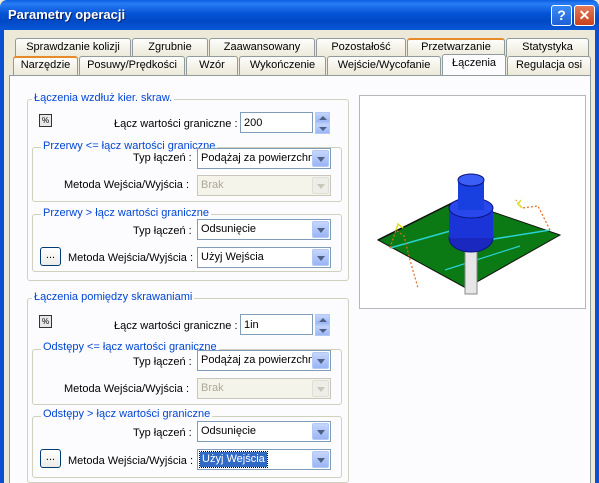  What do you see at coordinates (162, 231) in the screenshot?
I see `along-gt-type-label: Typ łączeń :` at bounding box center [162, 231].